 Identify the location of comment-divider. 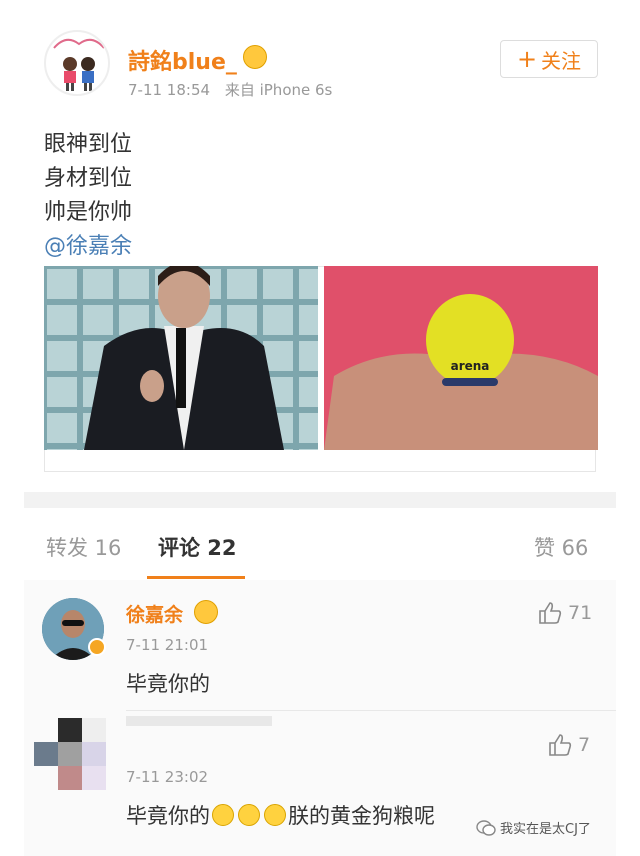
(371, 710).